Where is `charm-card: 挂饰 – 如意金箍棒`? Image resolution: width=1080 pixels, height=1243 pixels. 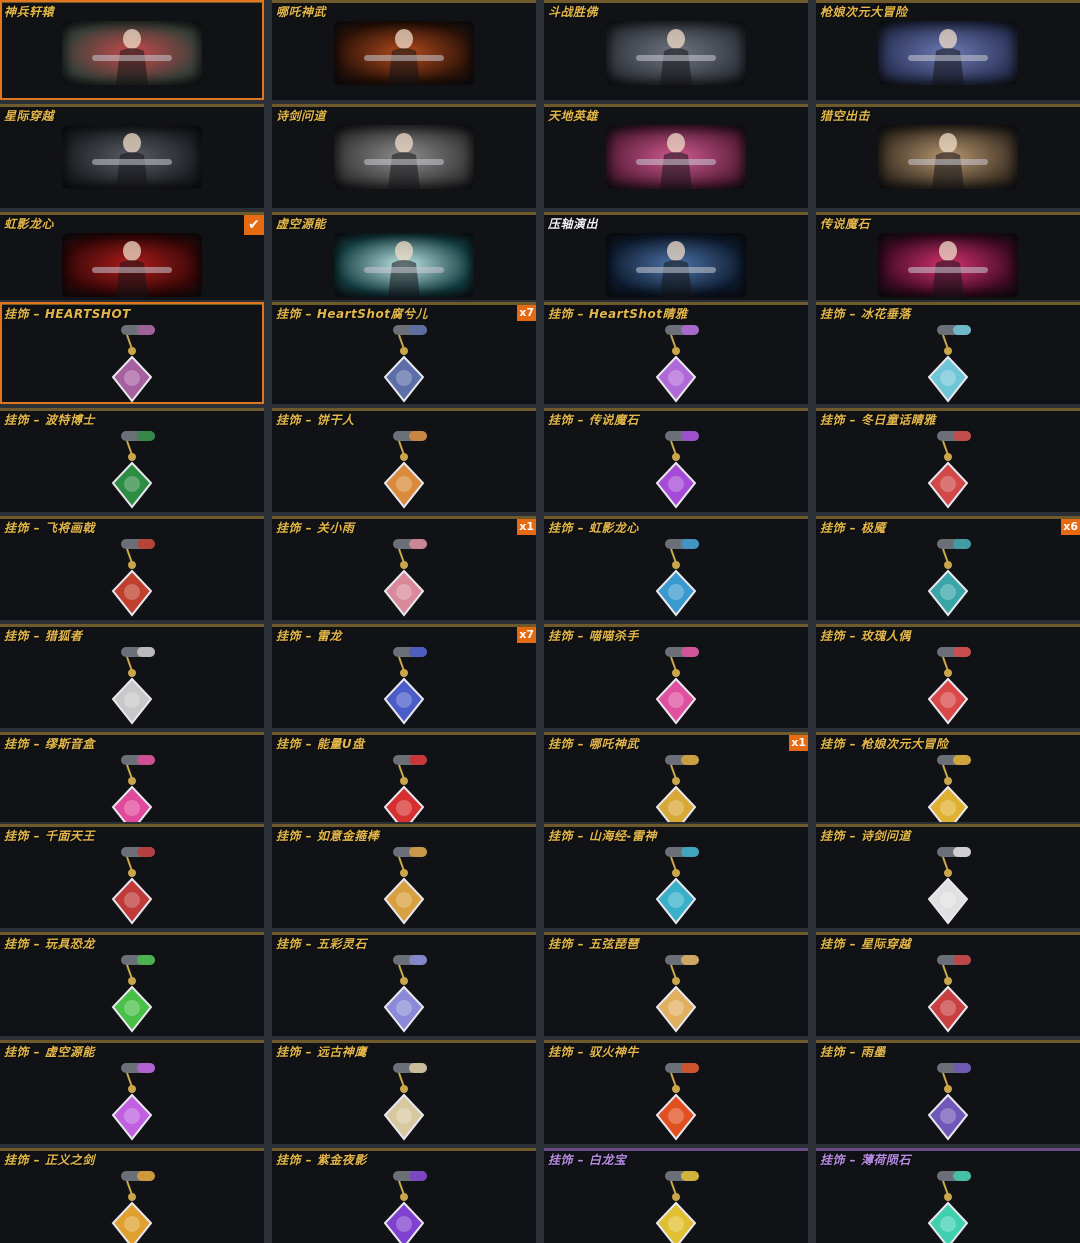 charm-card: 挂饰 – 如意金箍棒 is located at coordinates (404, 876).